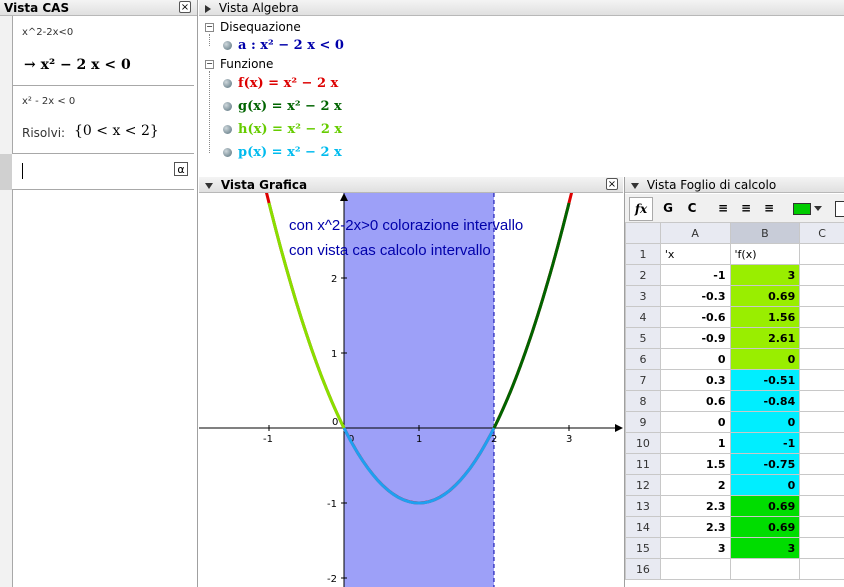 The height and width of the screenshot is (587, 844). Describe the element at coordinates (181, 169) in the screenshot. I see `alpha-button: α` at that location.